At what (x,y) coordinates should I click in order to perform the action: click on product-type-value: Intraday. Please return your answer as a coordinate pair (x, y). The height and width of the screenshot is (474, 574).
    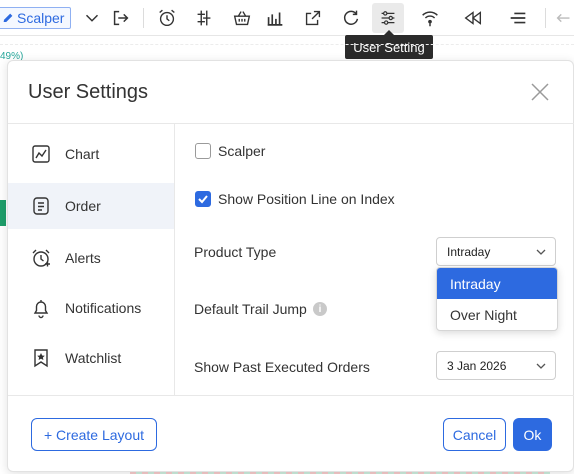
    Looking at the image, I should click on (469, 251).